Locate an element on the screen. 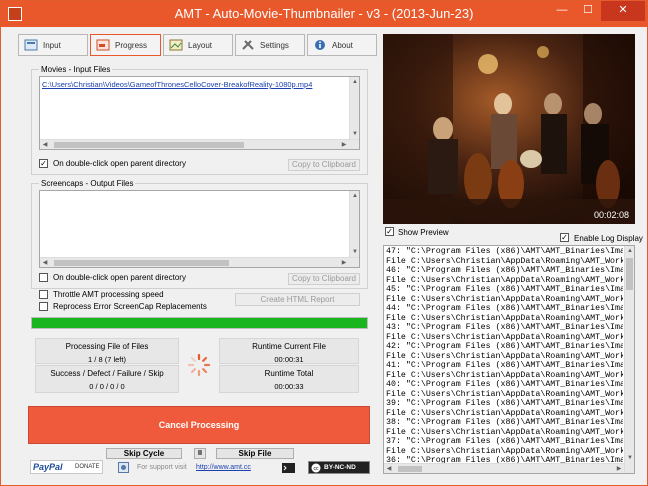 Image resolution: width=648 pixels, height=486 pixels. pause-button: II is located at coordinates (200, 453).